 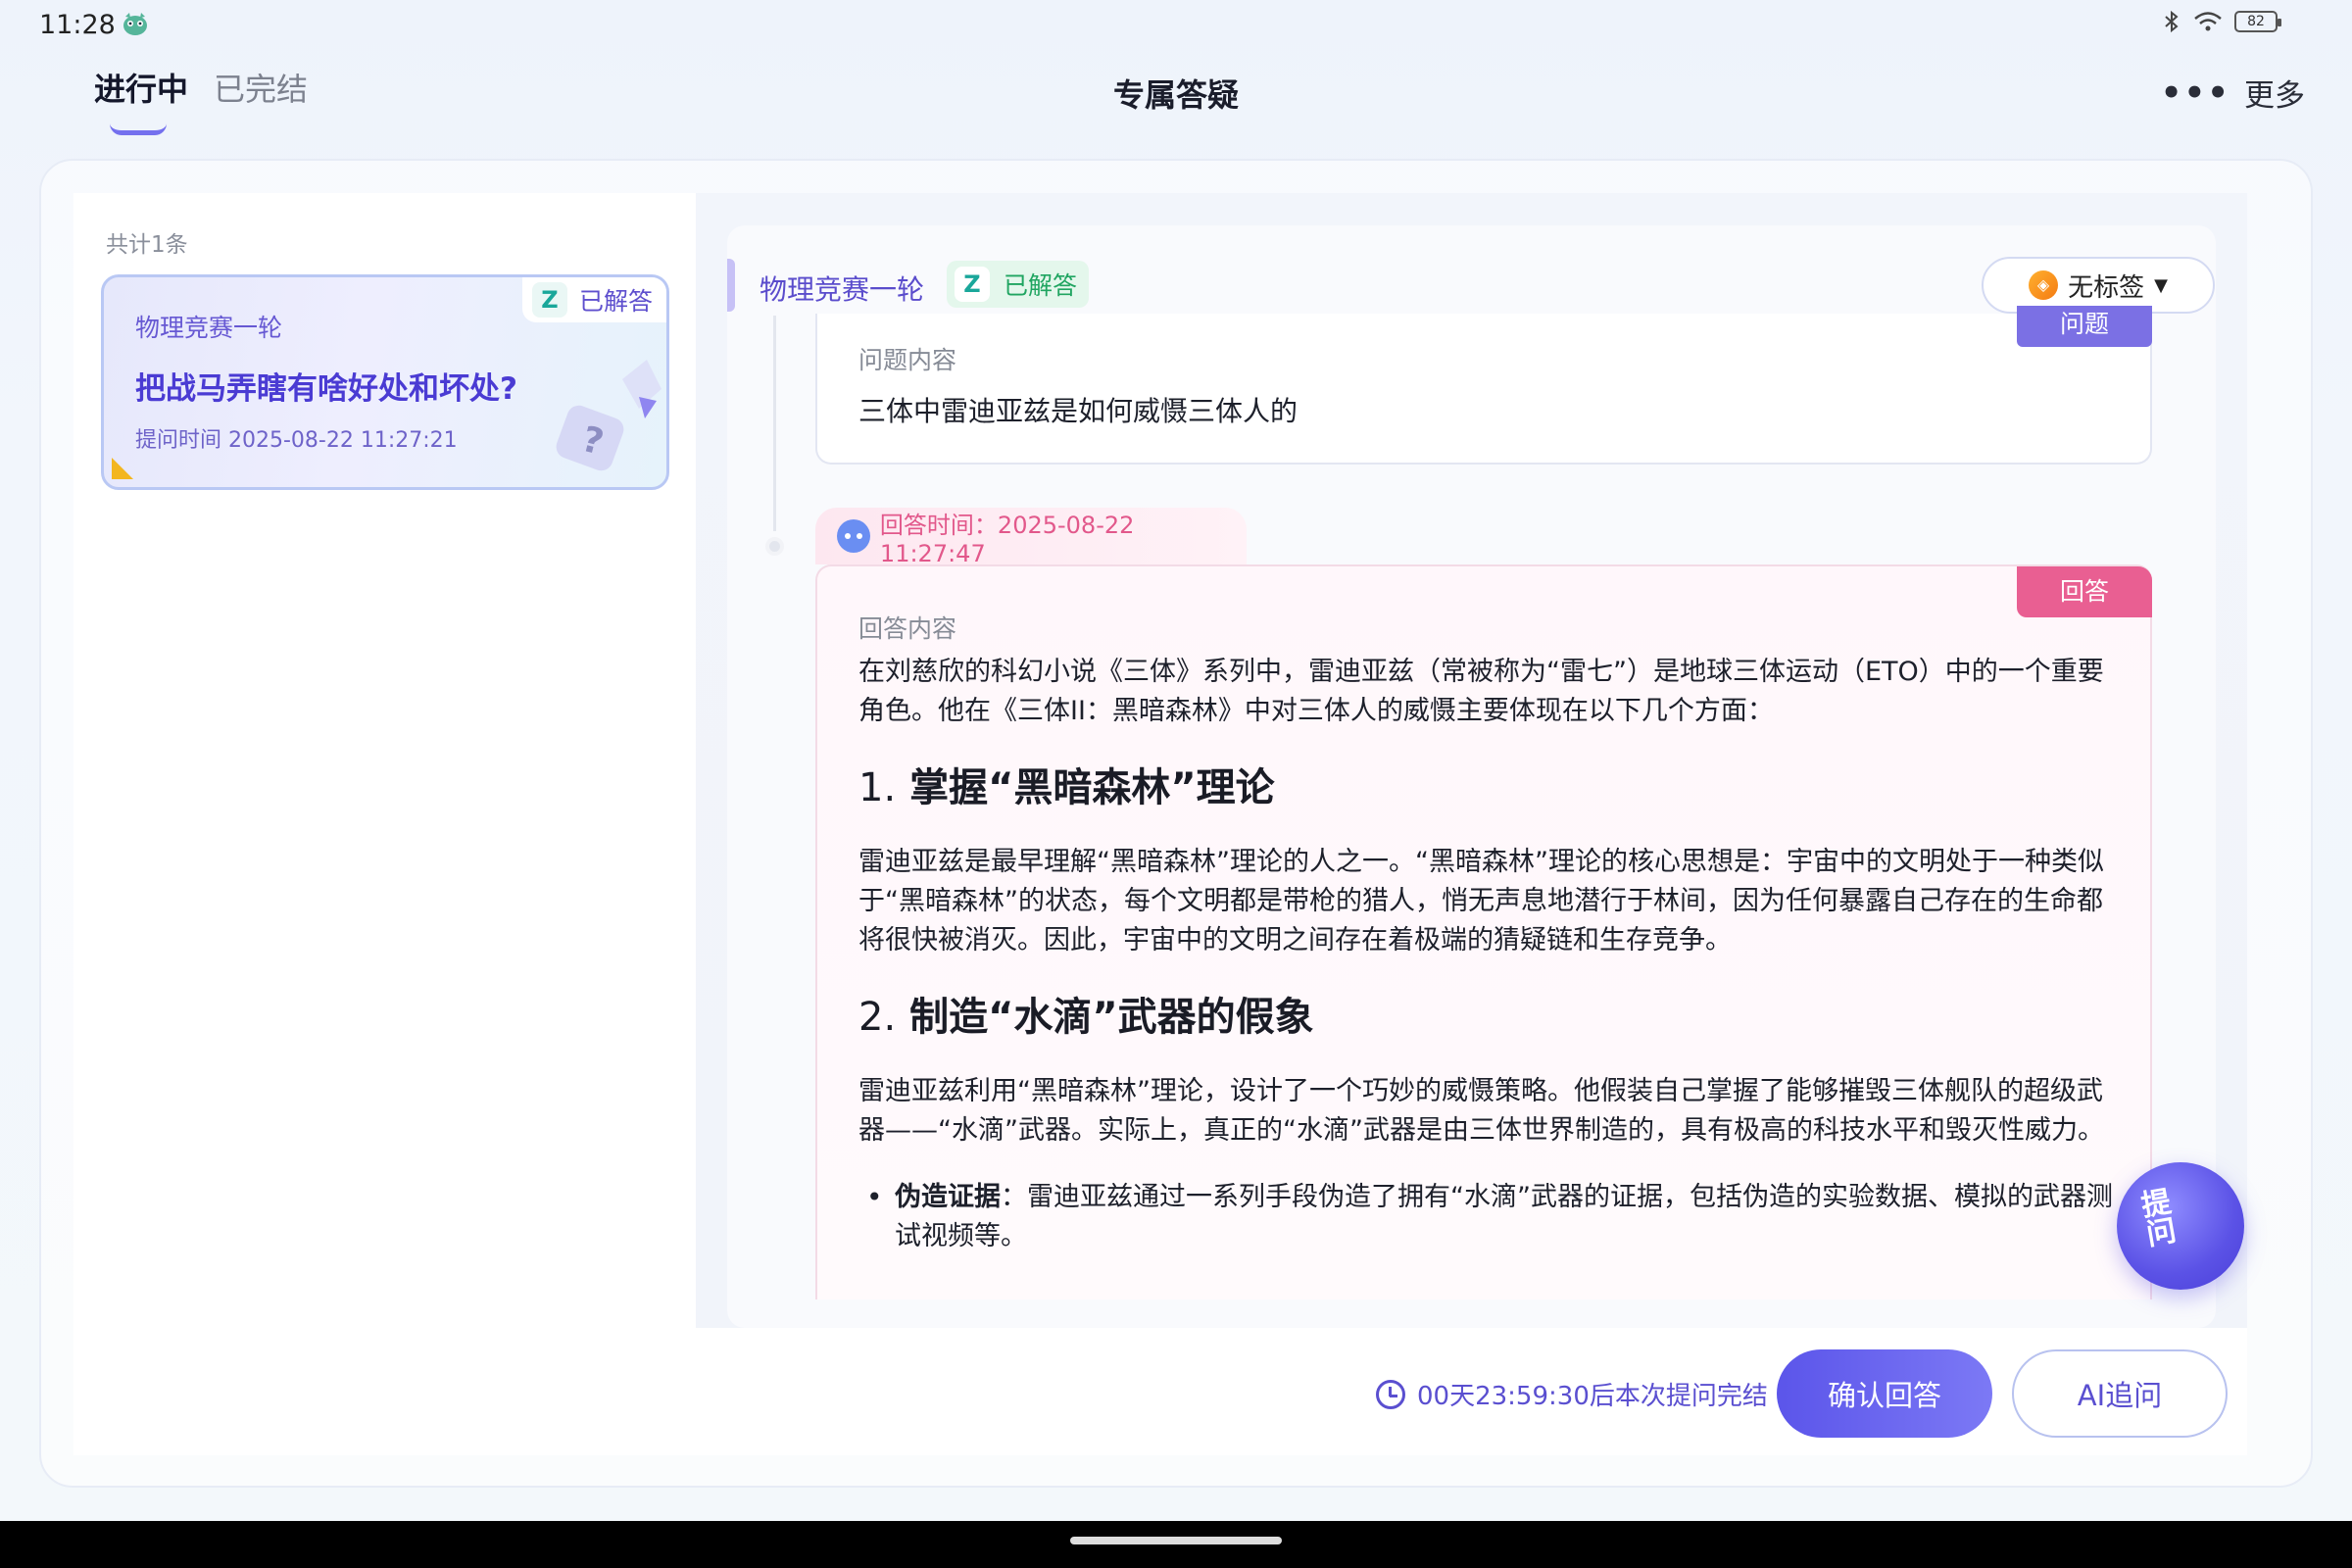 I want to click on header: 进行中 已完结 专属答疑 ••• 更多, so click(x=1176, y=105).